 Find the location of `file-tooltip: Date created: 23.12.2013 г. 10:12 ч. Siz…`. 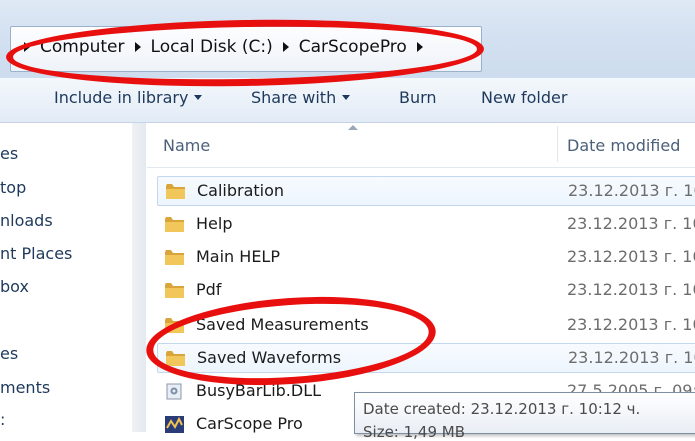

file-tooltip: Date created: 23.12.2013 г. 10:12 ч. Siz… is located at coordinates (524, 416).